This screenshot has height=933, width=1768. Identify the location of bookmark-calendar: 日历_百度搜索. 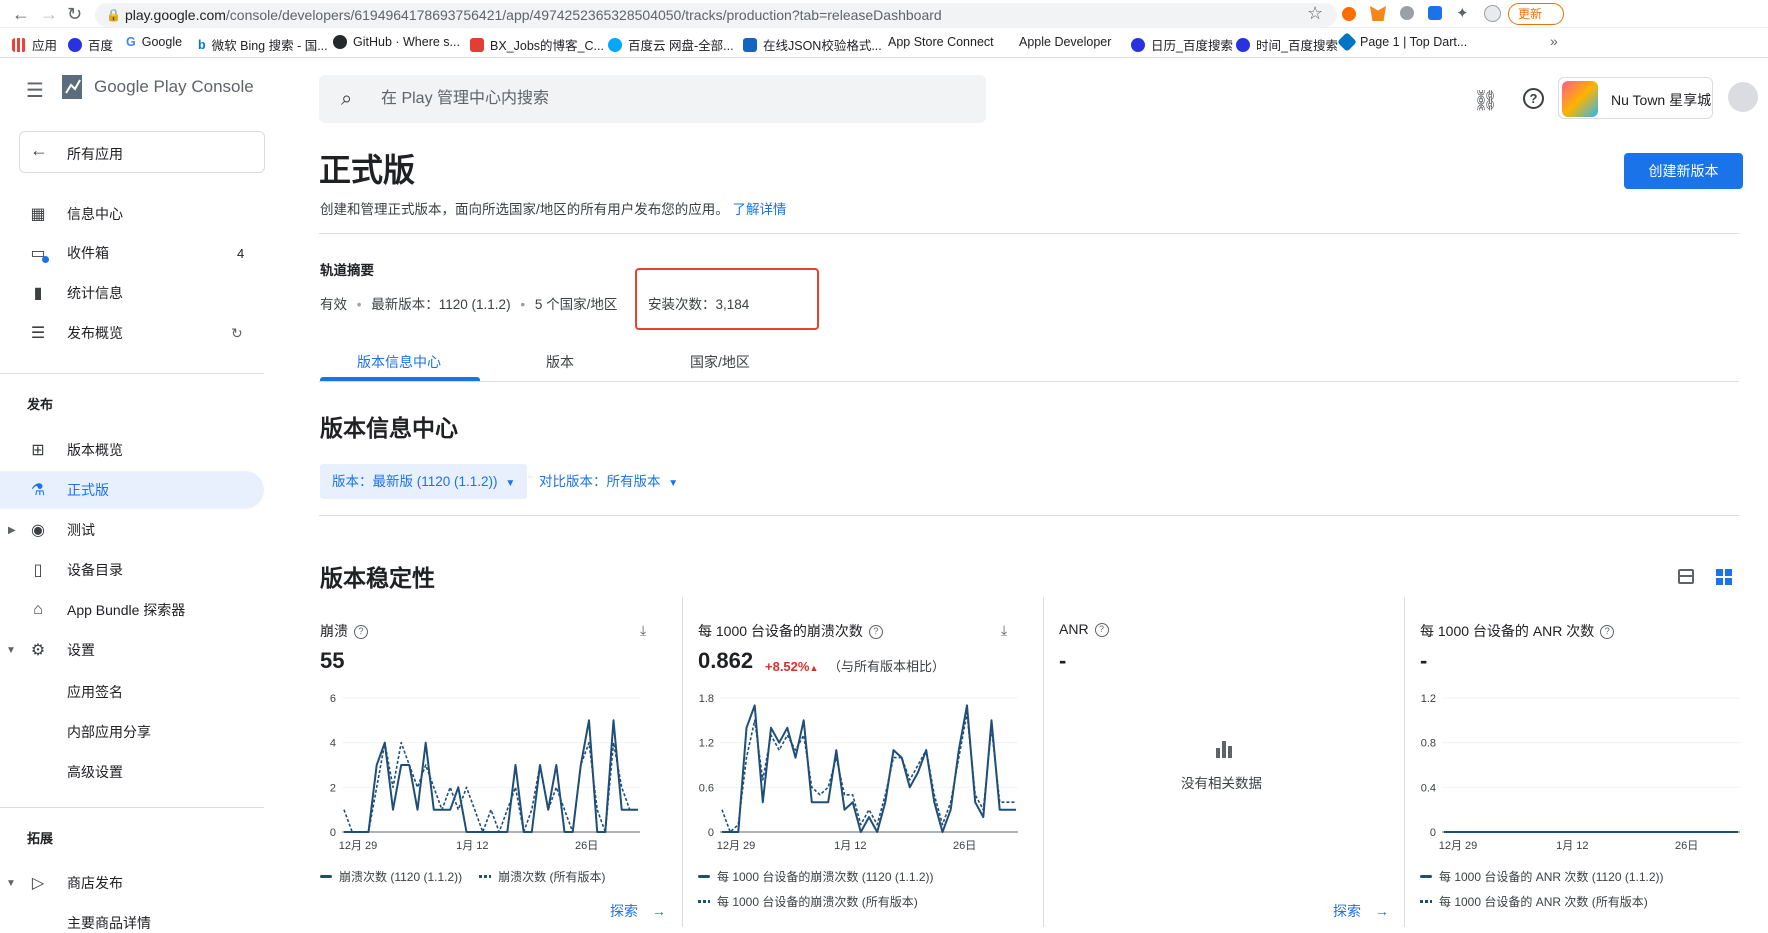
(1182, 44).